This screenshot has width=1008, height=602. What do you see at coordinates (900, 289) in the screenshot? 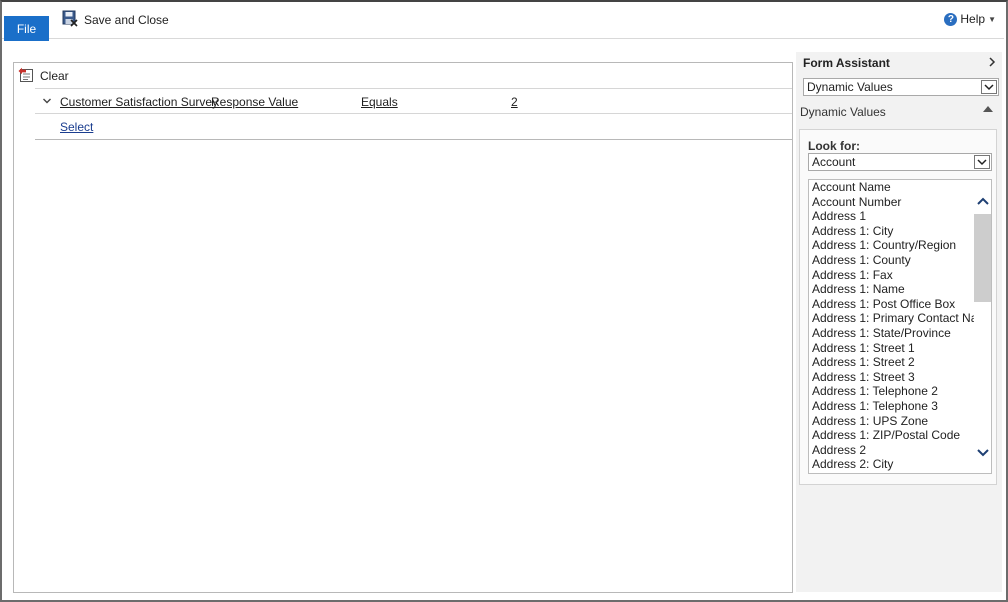
I see `field-list-item: Address 1: Name` at bounding box center [900, 289].